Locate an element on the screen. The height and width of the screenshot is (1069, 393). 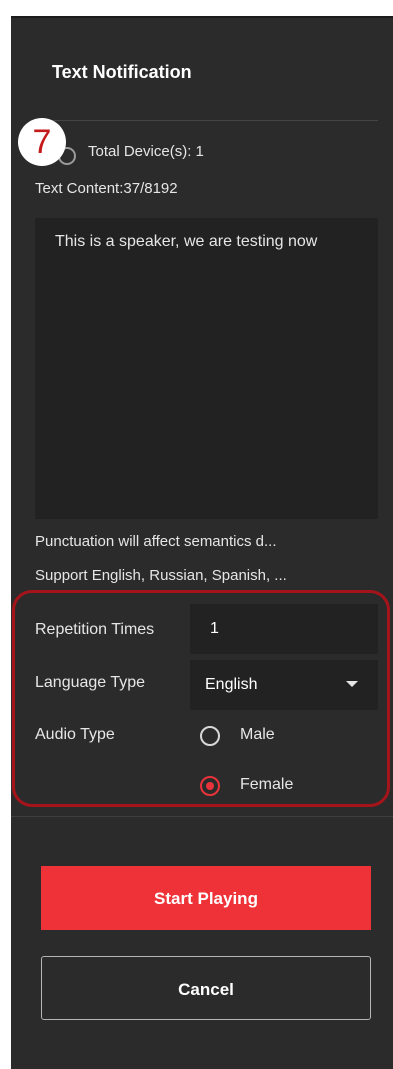
total-devices-text: Total Device(s): 1 is located at coordinates (146, 151).